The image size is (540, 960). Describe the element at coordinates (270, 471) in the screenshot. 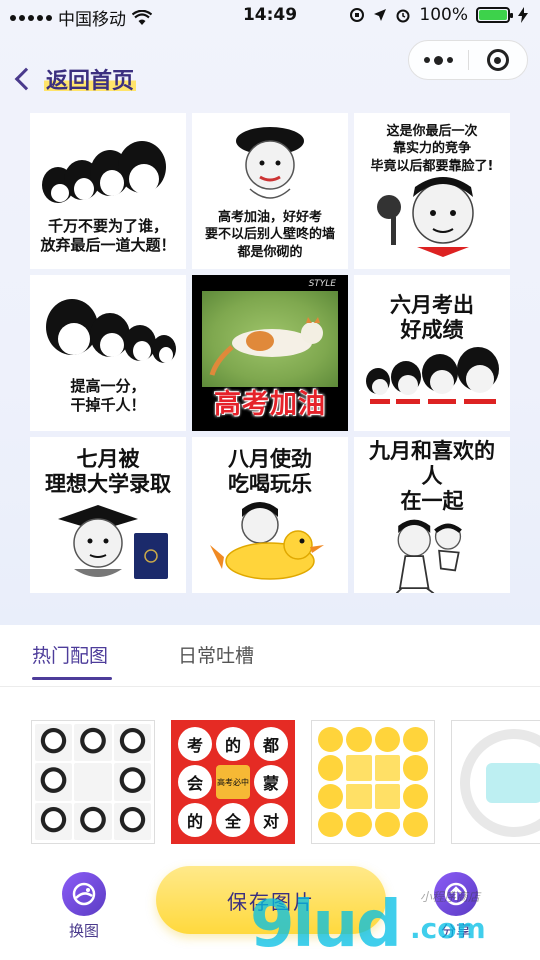

I see `meme-caption-8: 八月使劲 吃喝玩乐` at that location.